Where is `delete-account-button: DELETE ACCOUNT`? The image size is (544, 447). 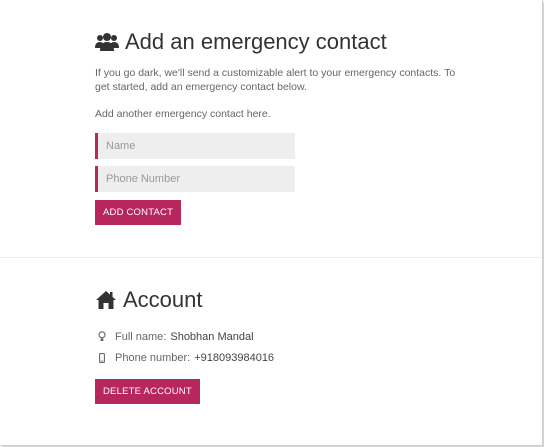 delete-account-button: DELETE ACCOUNT is located at coordinates (147, 391).